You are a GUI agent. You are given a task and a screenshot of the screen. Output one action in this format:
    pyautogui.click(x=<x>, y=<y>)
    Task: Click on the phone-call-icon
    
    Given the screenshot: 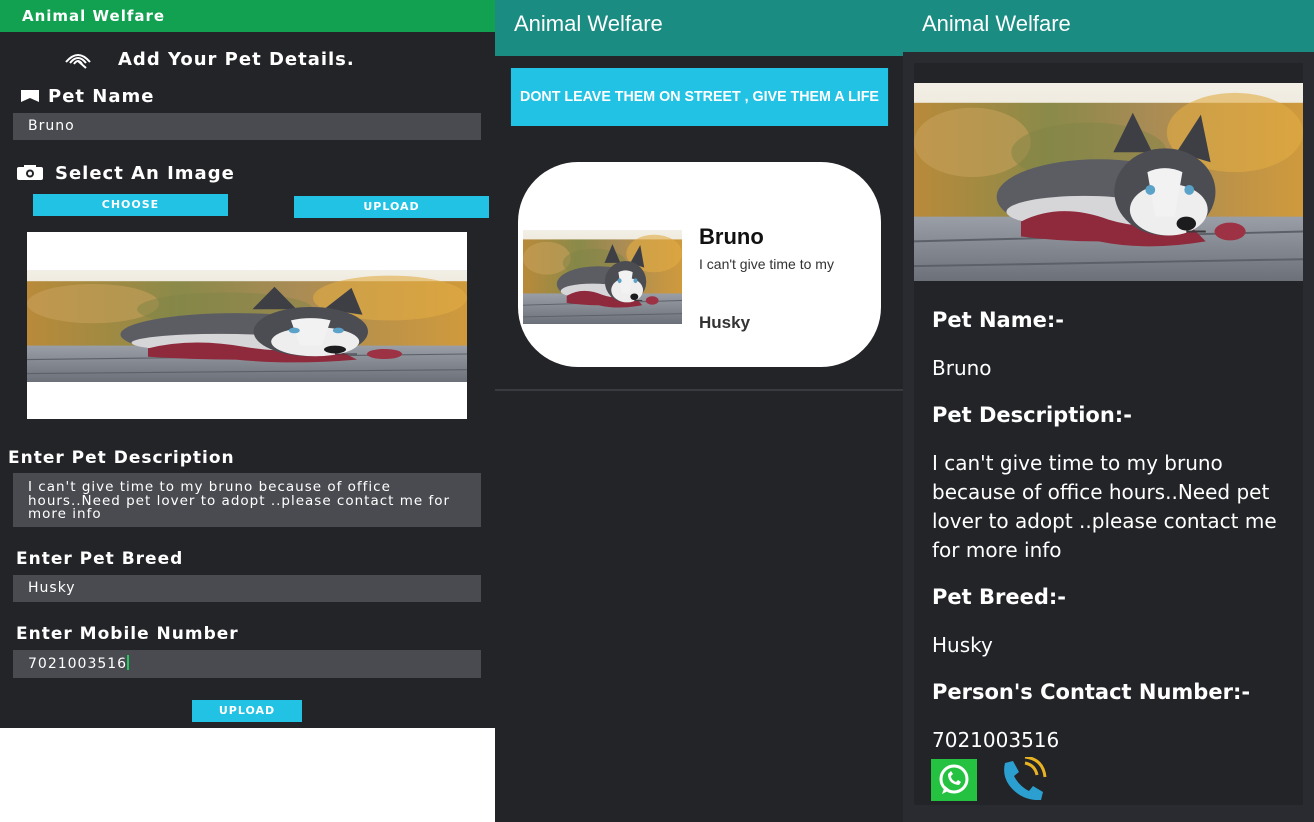 What is the action you would take?
    pyautogui.click(x=1024, y=780)
    